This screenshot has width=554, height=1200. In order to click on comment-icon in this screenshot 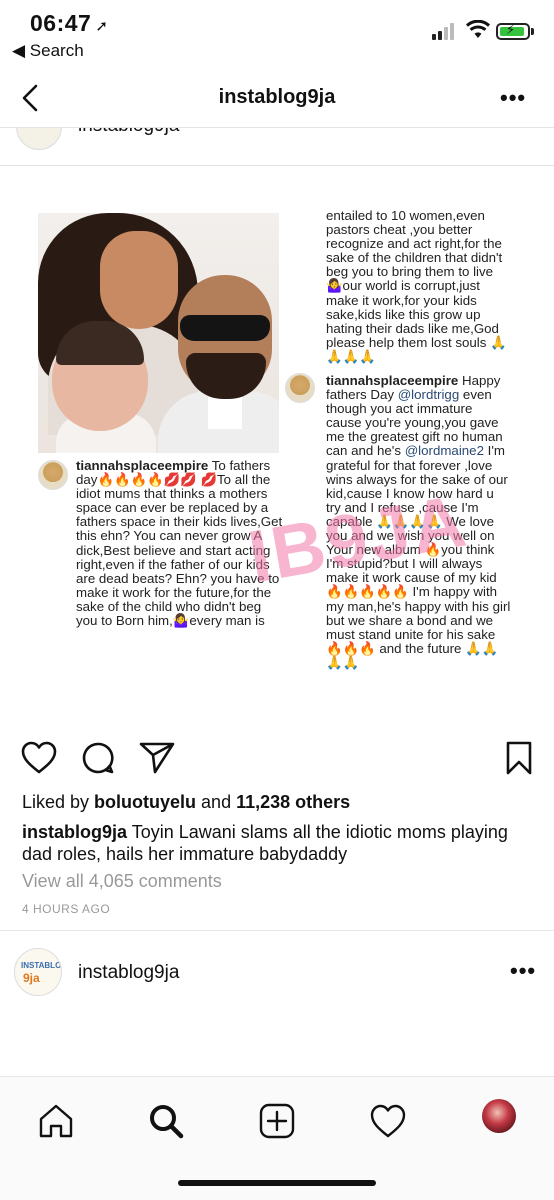, I will do `click(98, 758)`.